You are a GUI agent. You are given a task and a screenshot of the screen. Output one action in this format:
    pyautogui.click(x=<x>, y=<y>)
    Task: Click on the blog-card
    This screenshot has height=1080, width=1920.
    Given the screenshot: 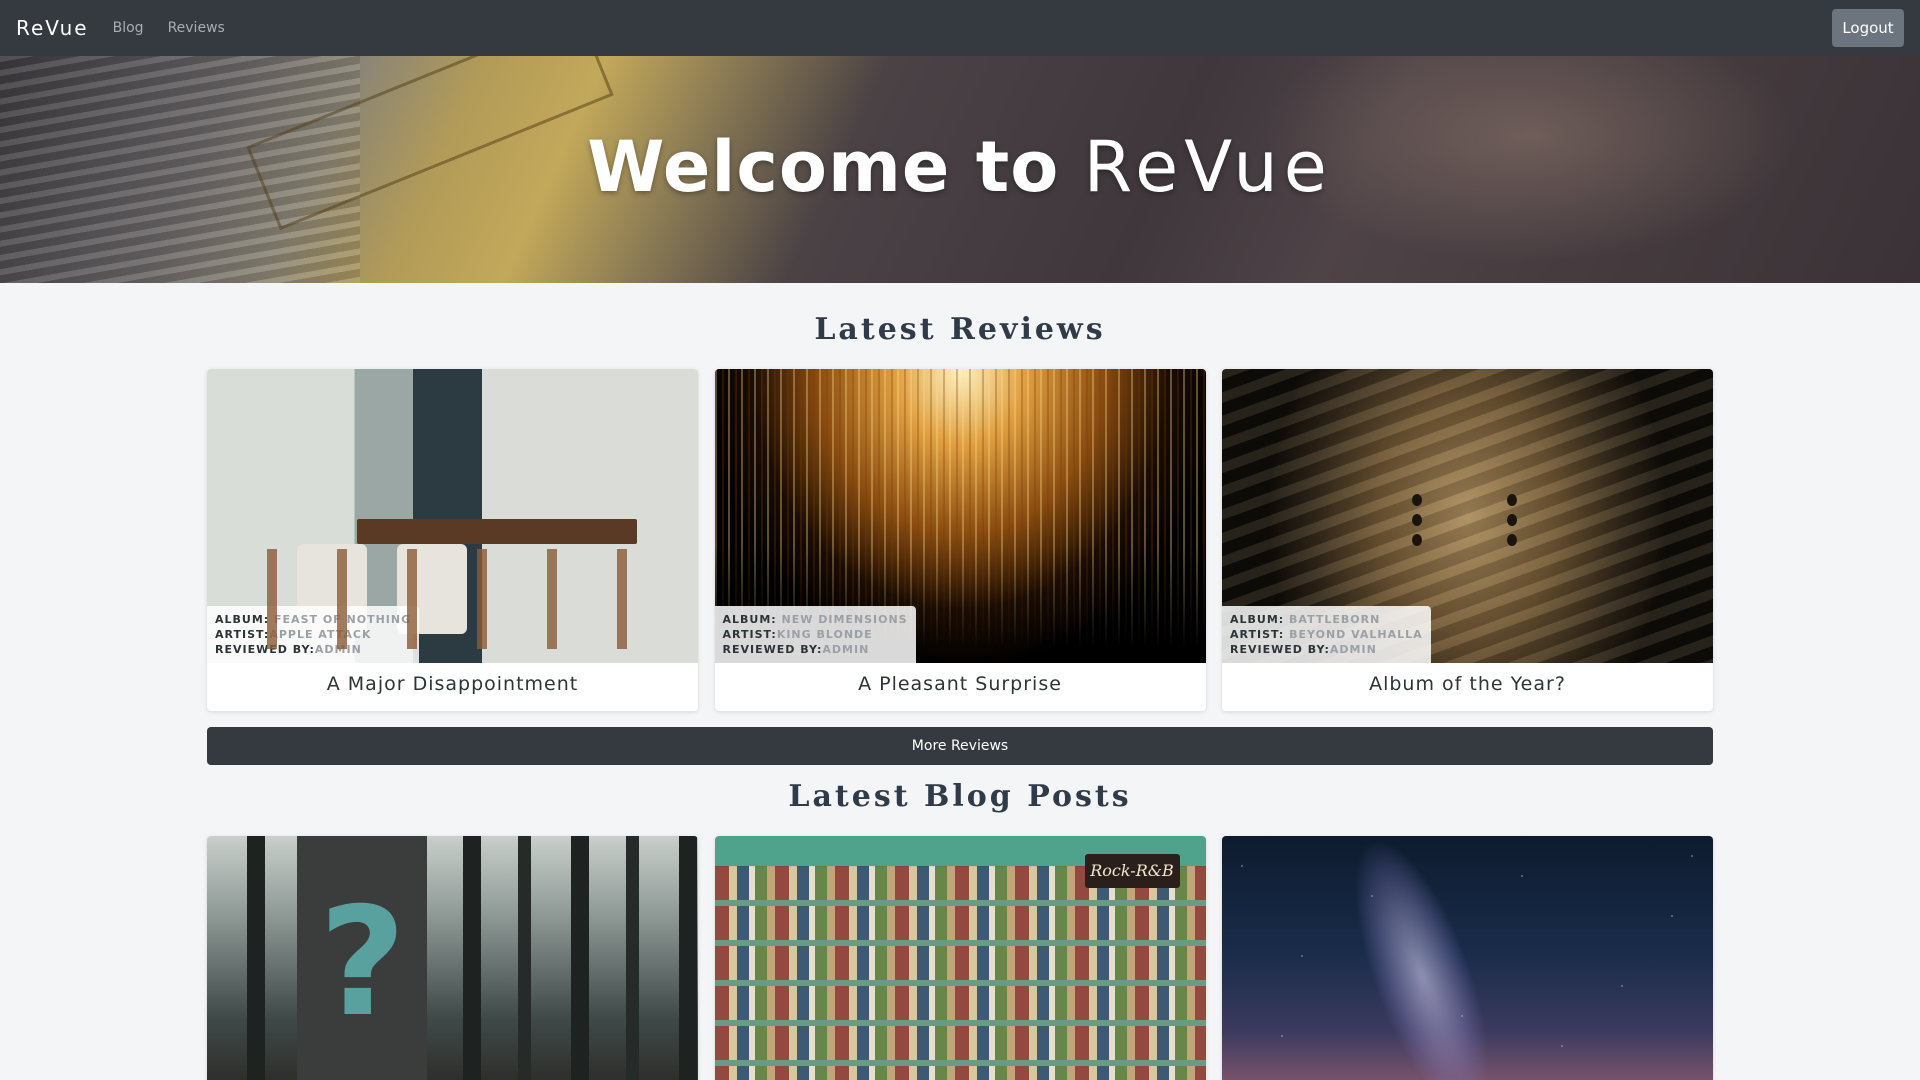 What is the action you would take?
    pyautogui.click(x=1467, y=958)
    